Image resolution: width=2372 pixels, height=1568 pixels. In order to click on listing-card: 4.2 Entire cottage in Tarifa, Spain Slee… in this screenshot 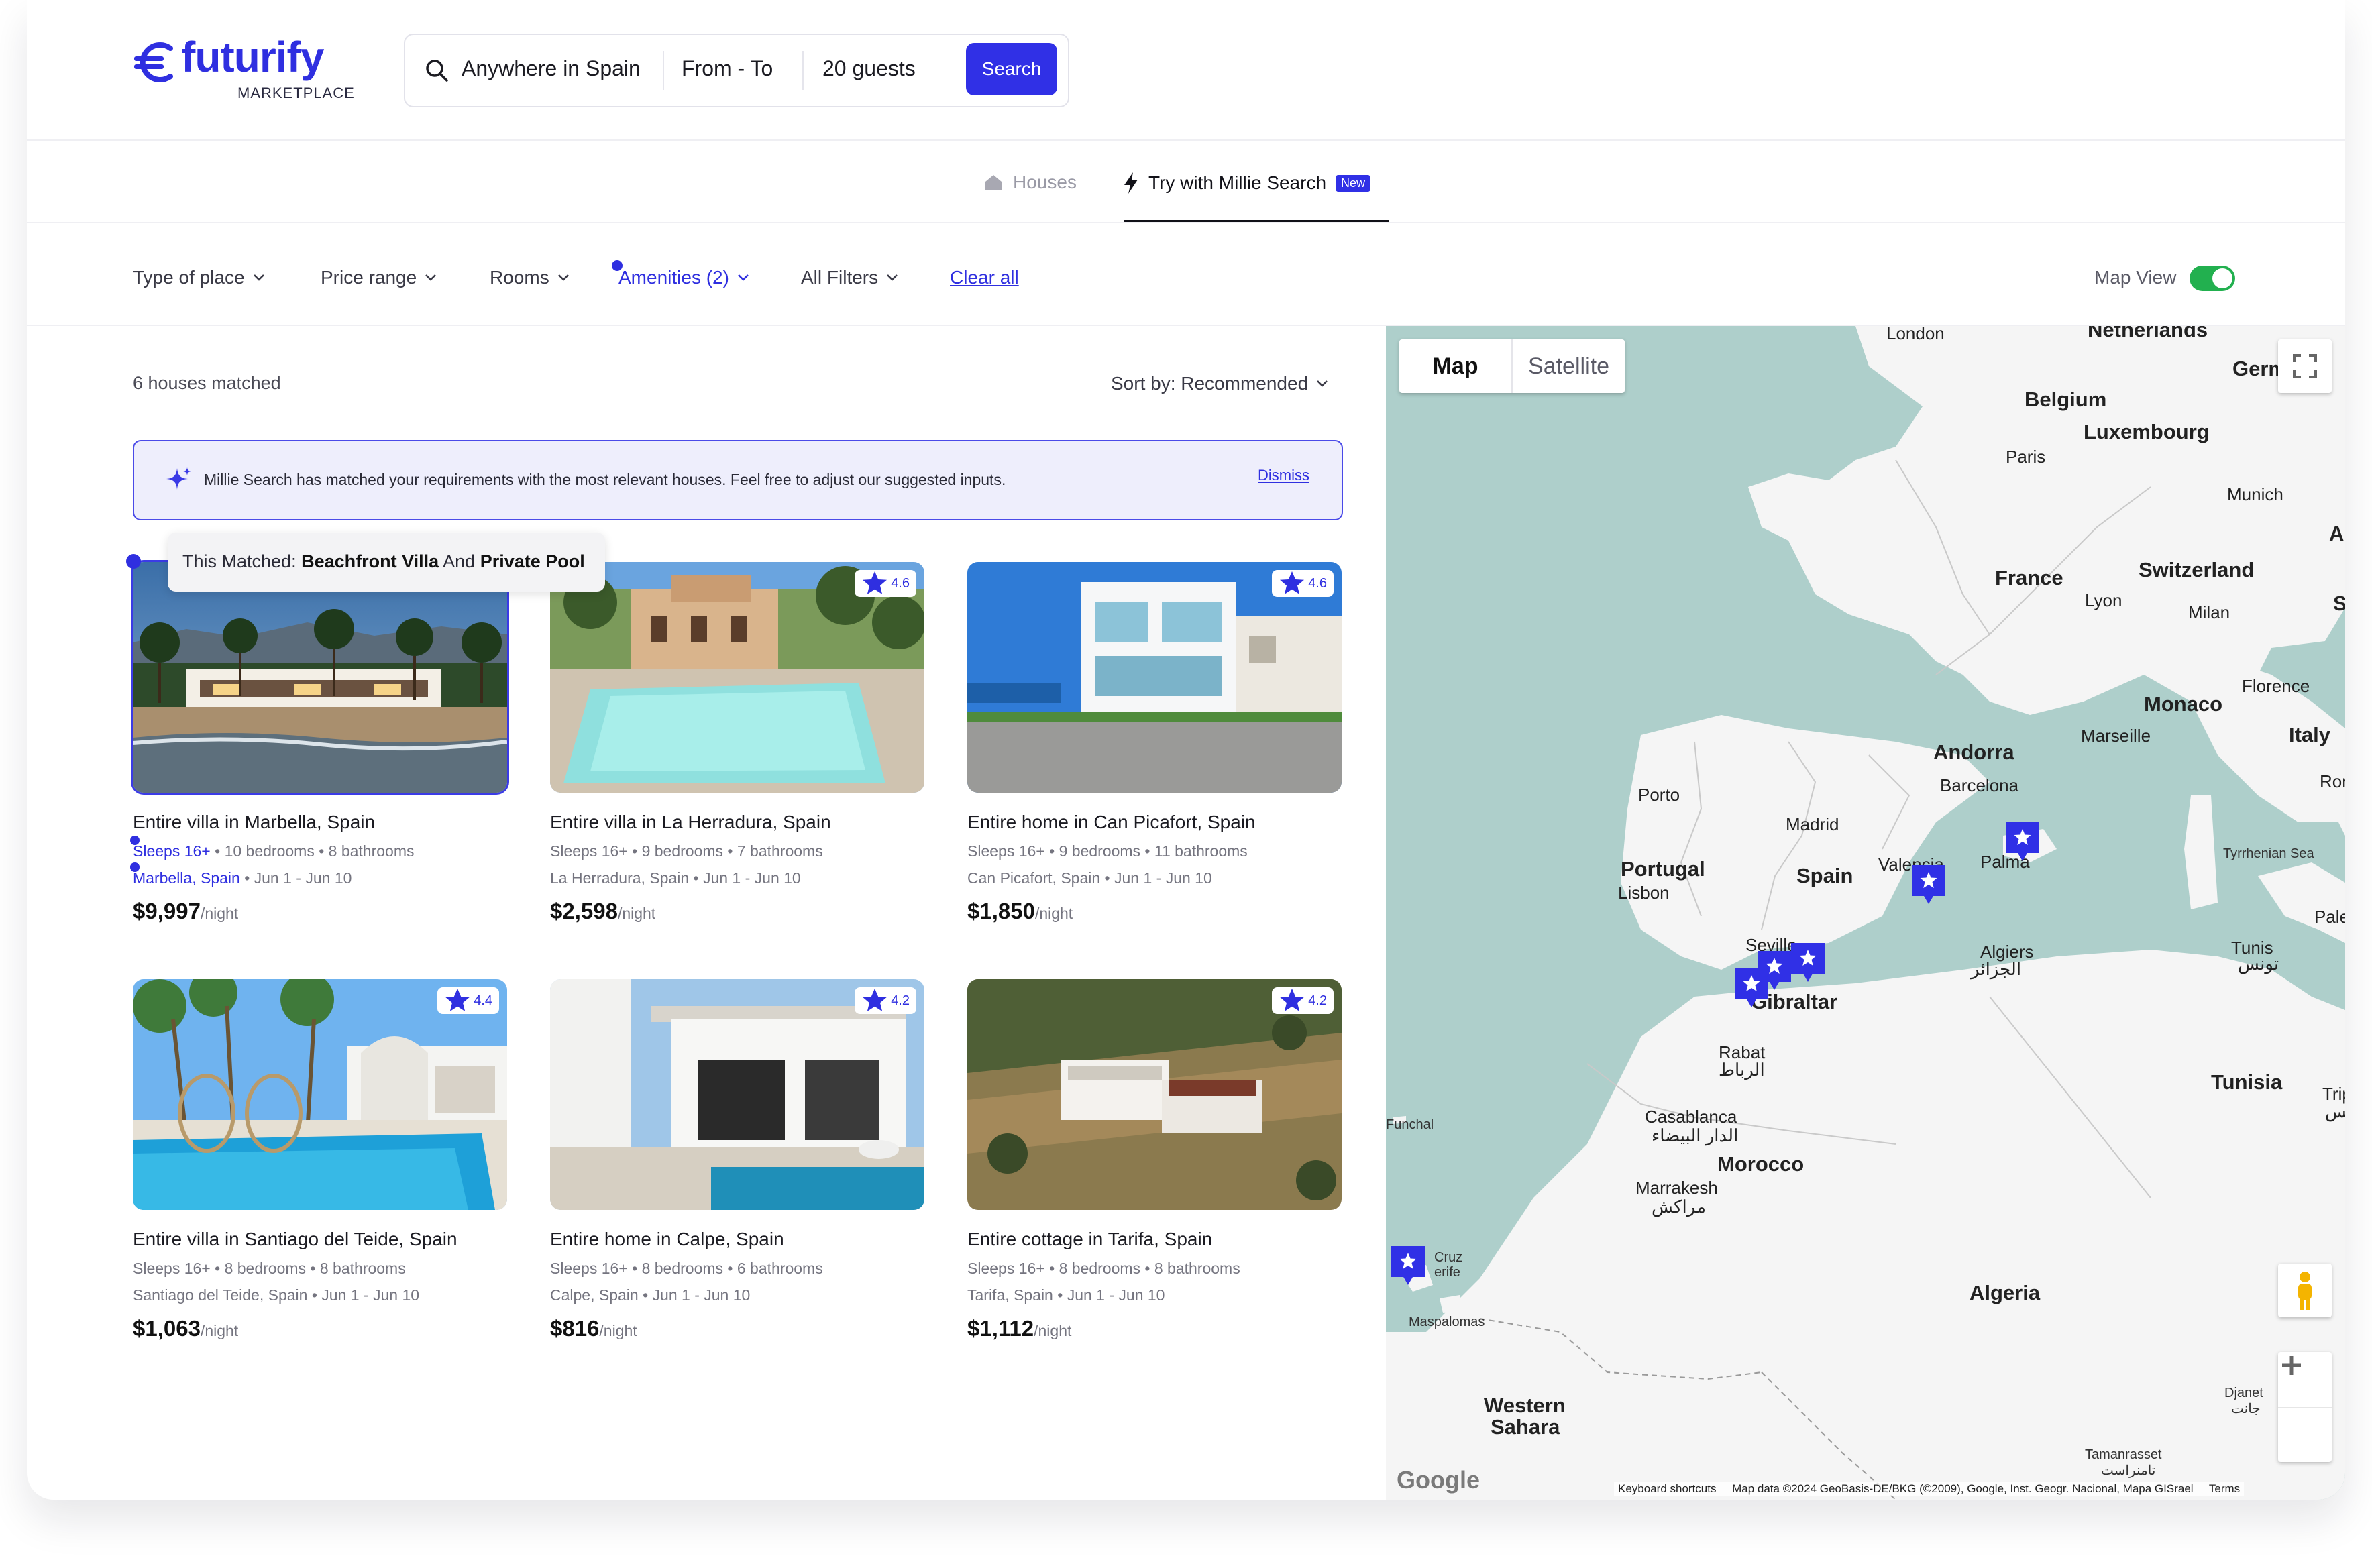, I will do `click(1154, 1167)`.